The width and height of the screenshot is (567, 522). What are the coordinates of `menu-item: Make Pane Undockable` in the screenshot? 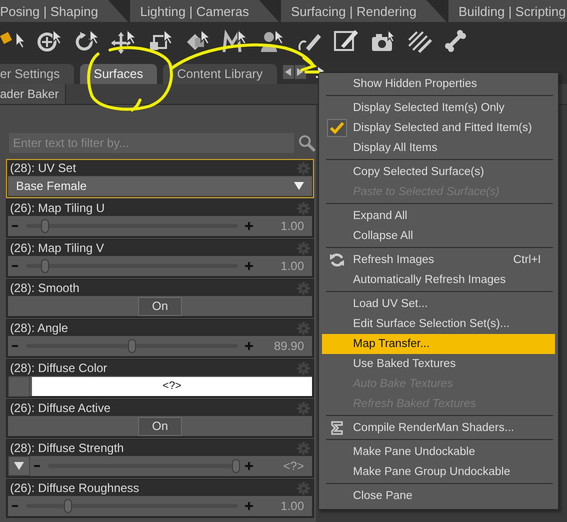 It's located at (438, 452).